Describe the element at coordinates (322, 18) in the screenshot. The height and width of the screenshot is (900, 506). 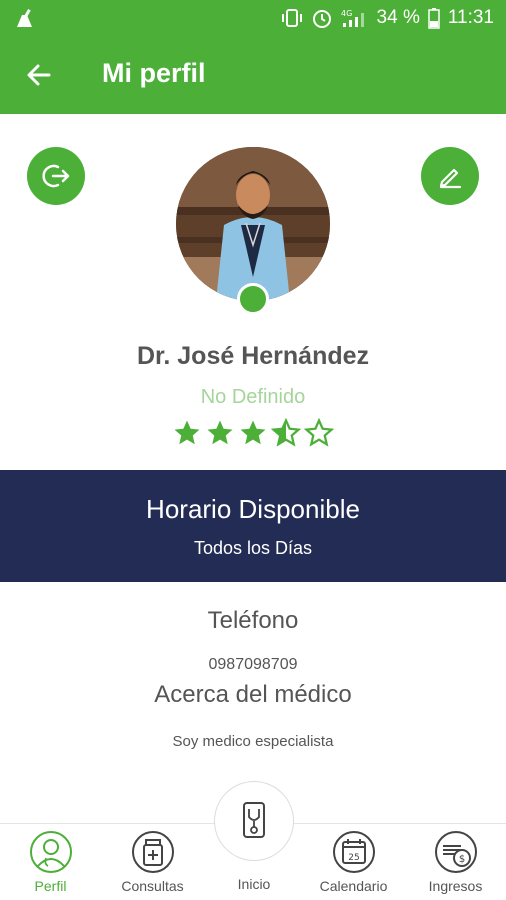
I see `alarm-icon` at that location.